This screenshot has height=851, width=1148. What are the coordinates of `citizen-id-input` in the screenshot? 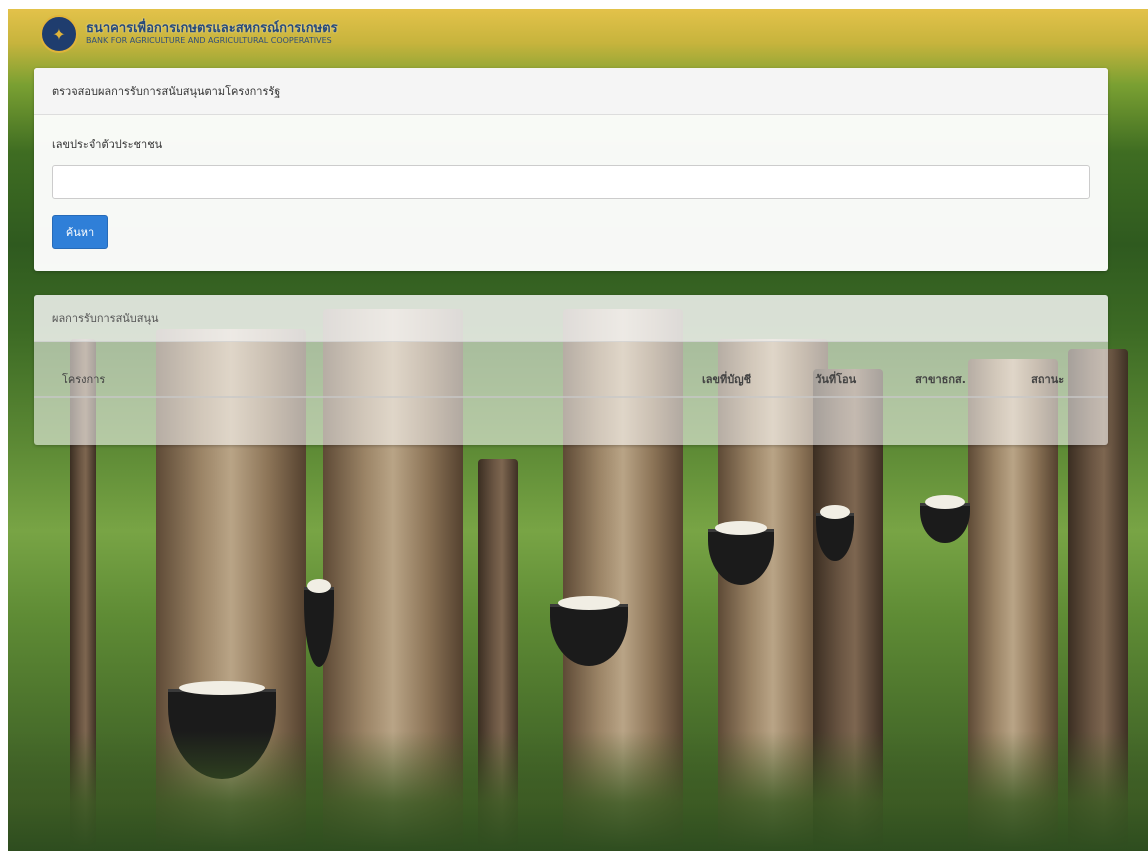 It's located at (571, 182).